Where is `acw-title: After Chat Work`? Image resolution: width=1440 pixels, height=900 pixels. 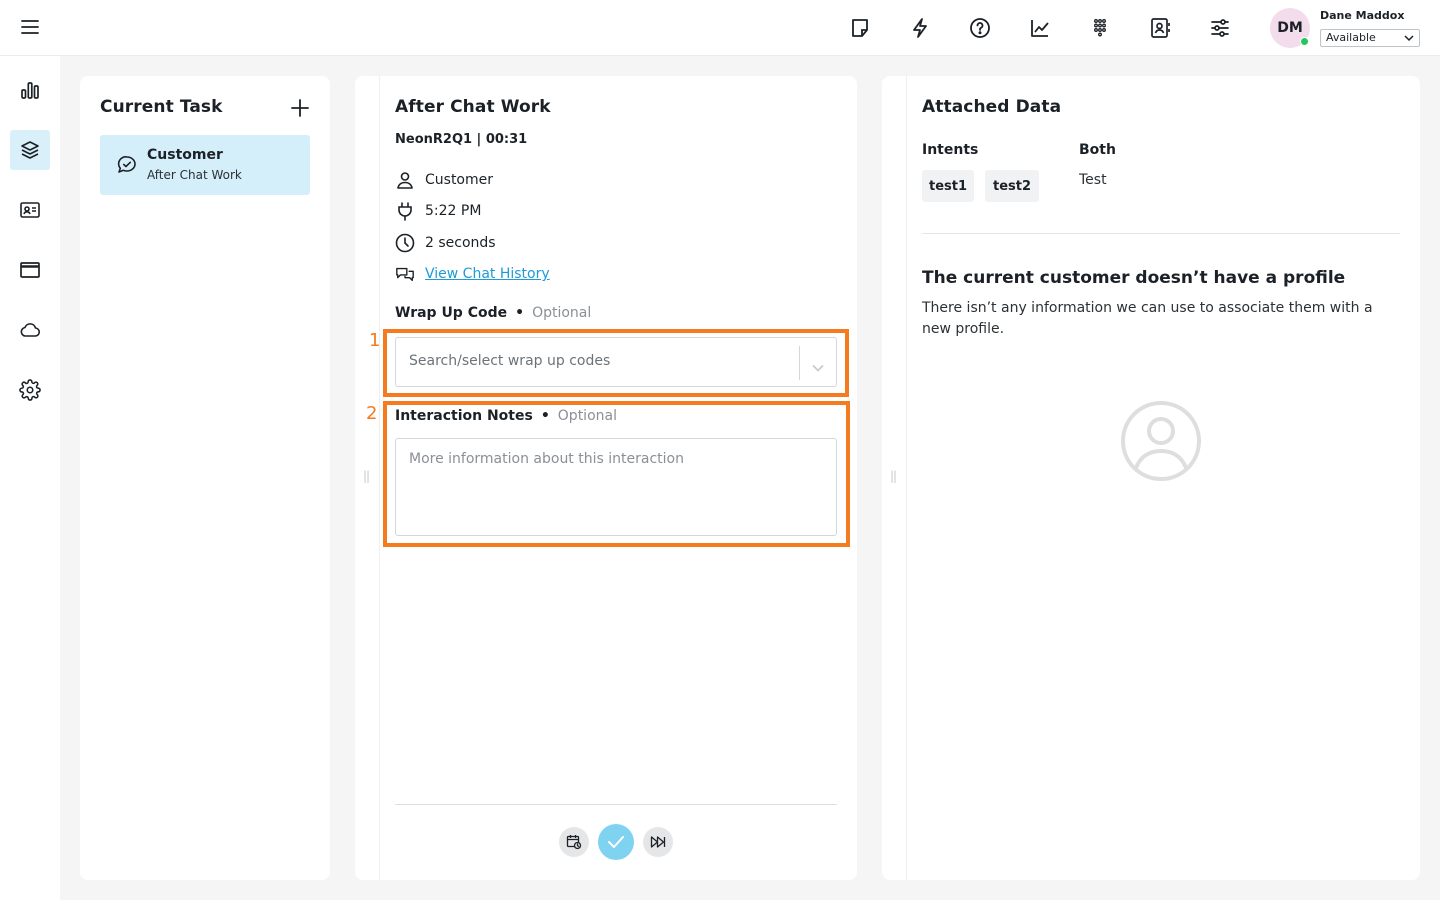 acw-title: After Chat Work is located at coordinates (473, 107).